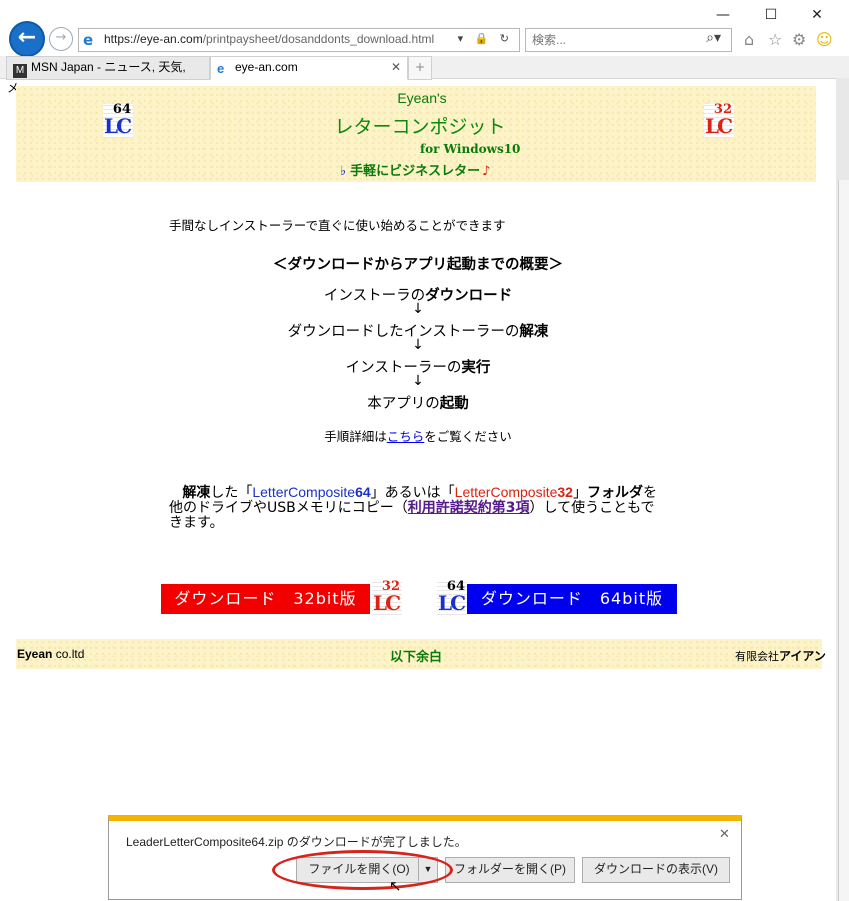 This screenshot has height=901, width=849. Describe the element at coordinates (88, 40) in the screenshot. I see `ie-logo-icon: e` at that location.